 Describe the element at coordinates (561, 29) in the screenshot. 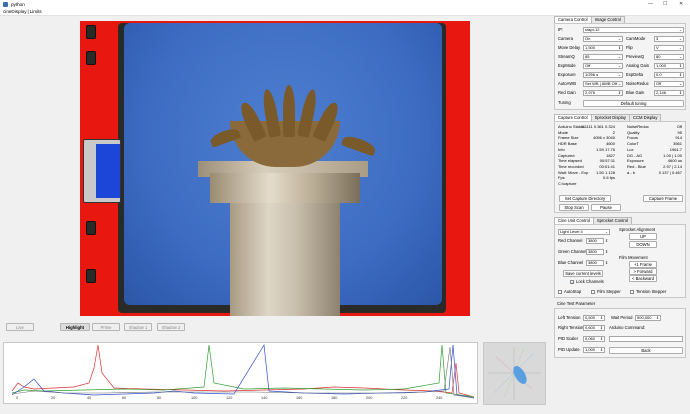

I see `ip-label: IP:` at that location.